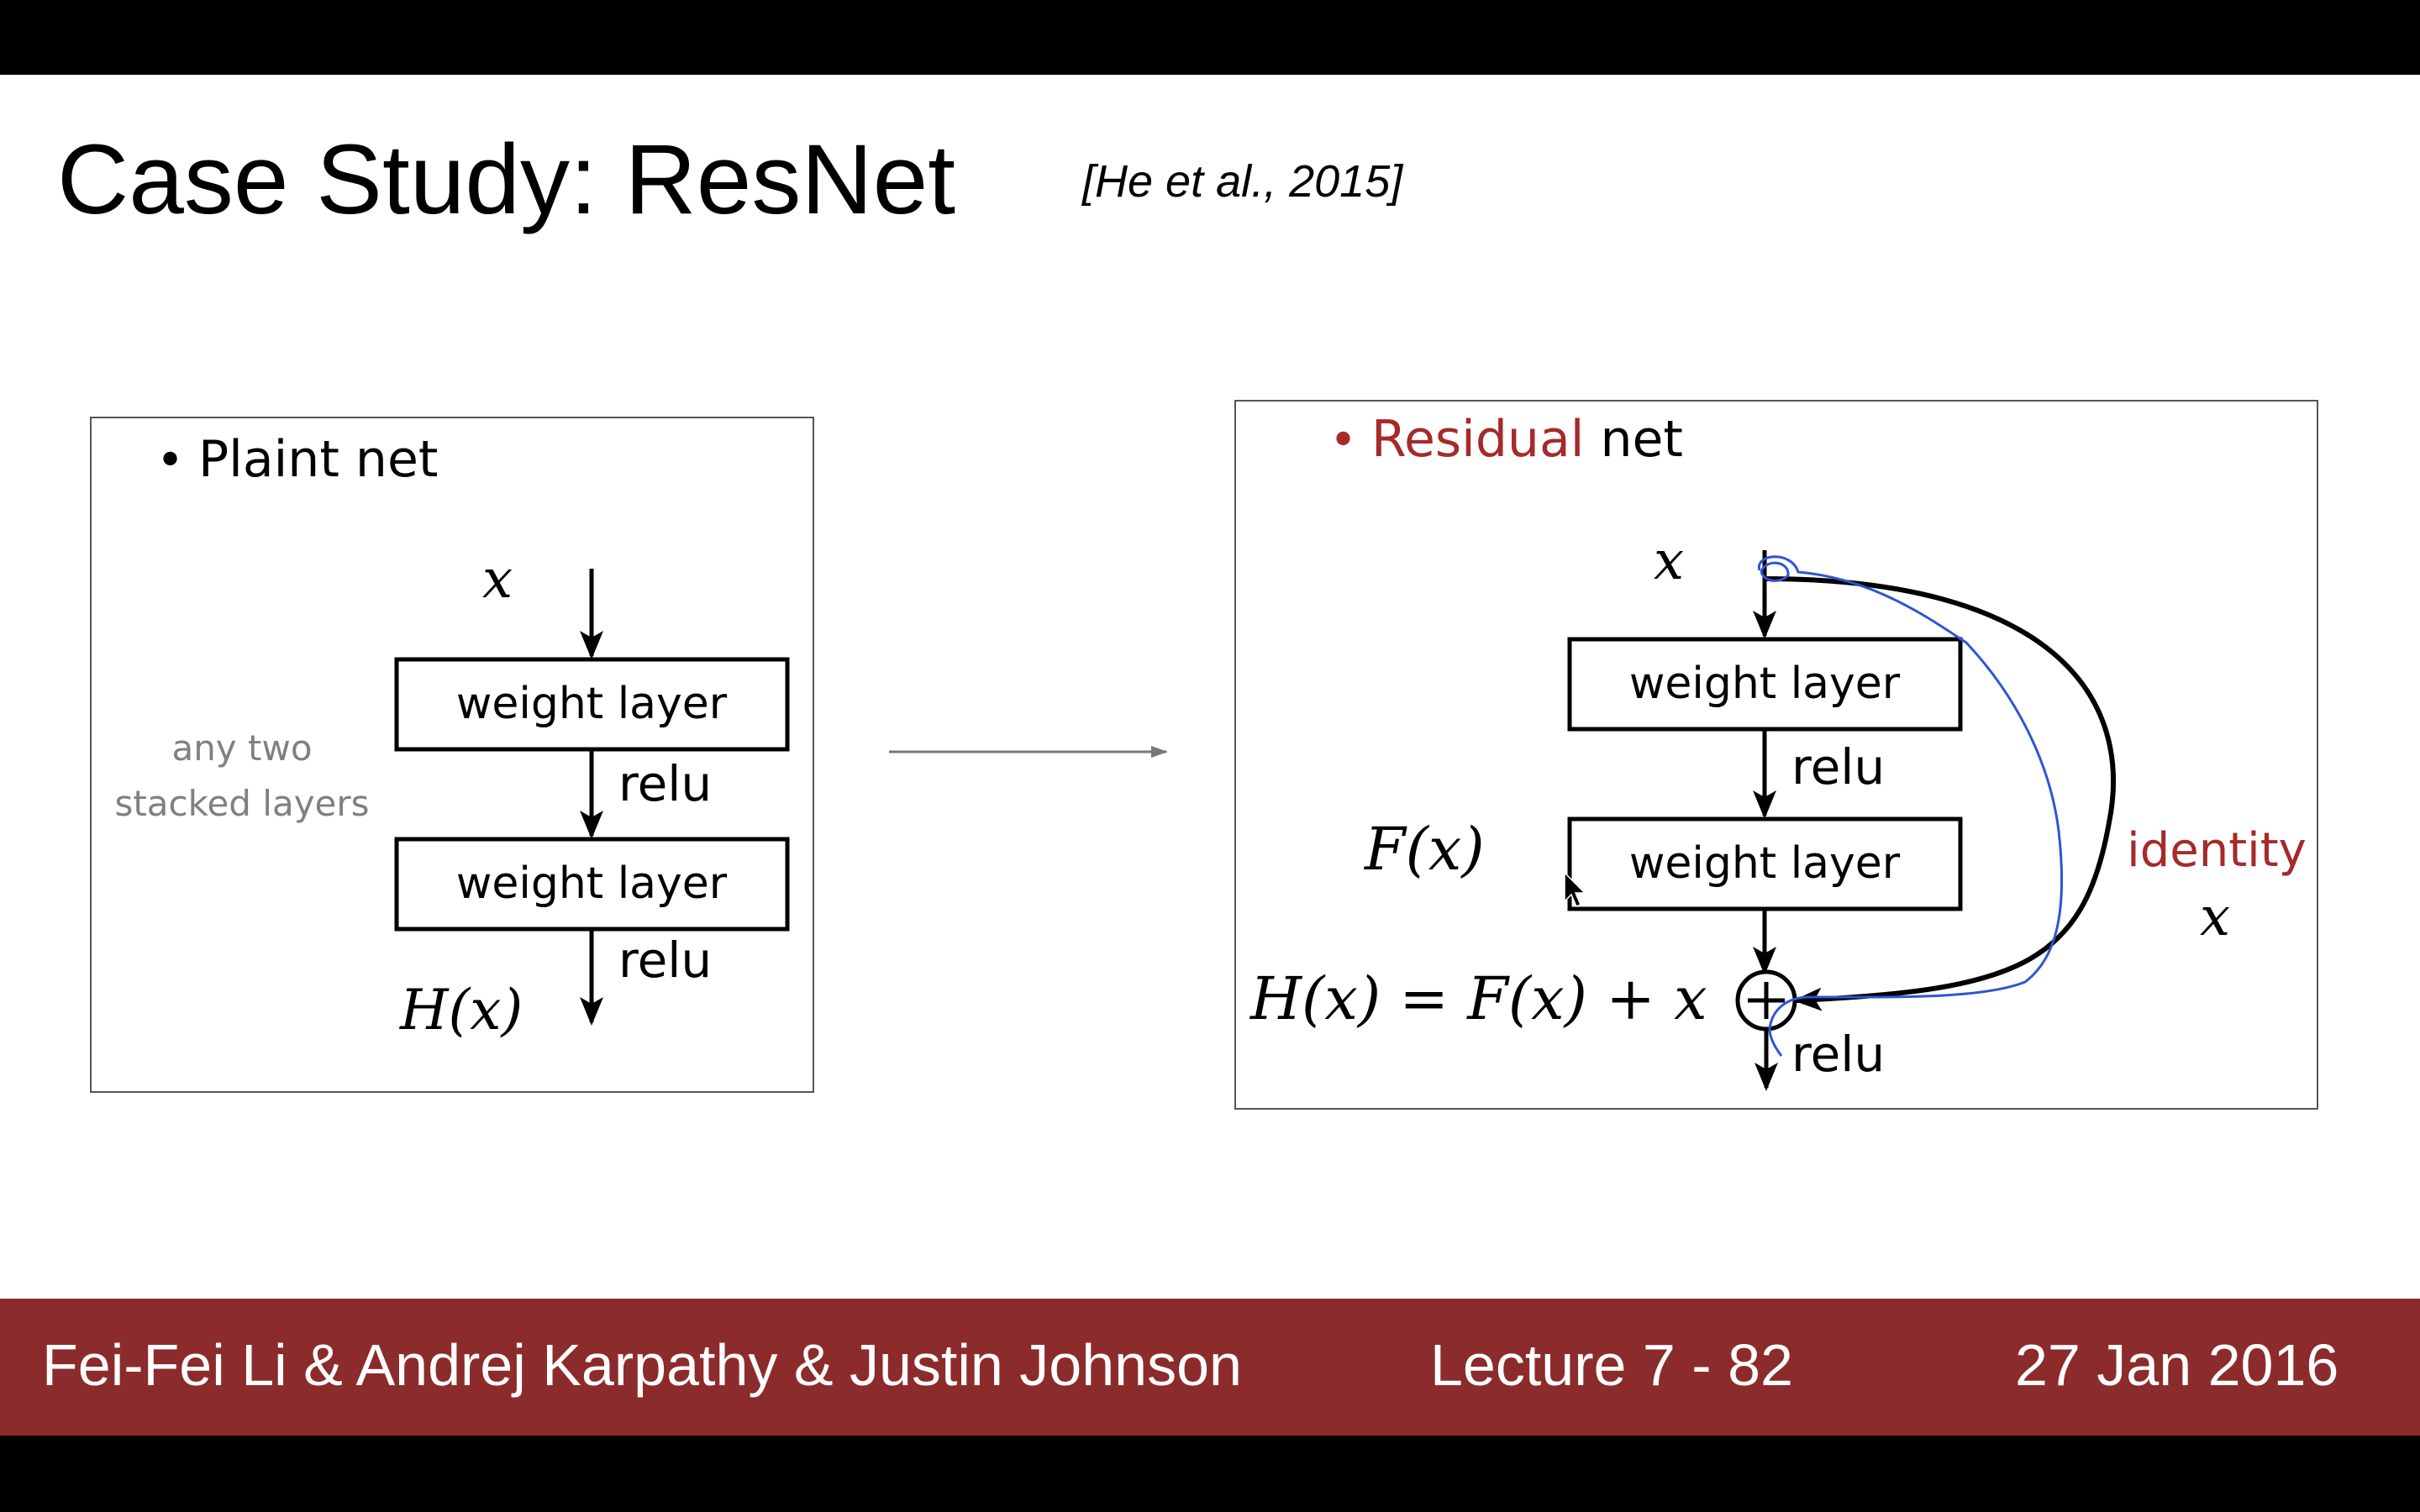  I want to click on residual-weight-layer-1-label: weight layer, so click(1765, 684).